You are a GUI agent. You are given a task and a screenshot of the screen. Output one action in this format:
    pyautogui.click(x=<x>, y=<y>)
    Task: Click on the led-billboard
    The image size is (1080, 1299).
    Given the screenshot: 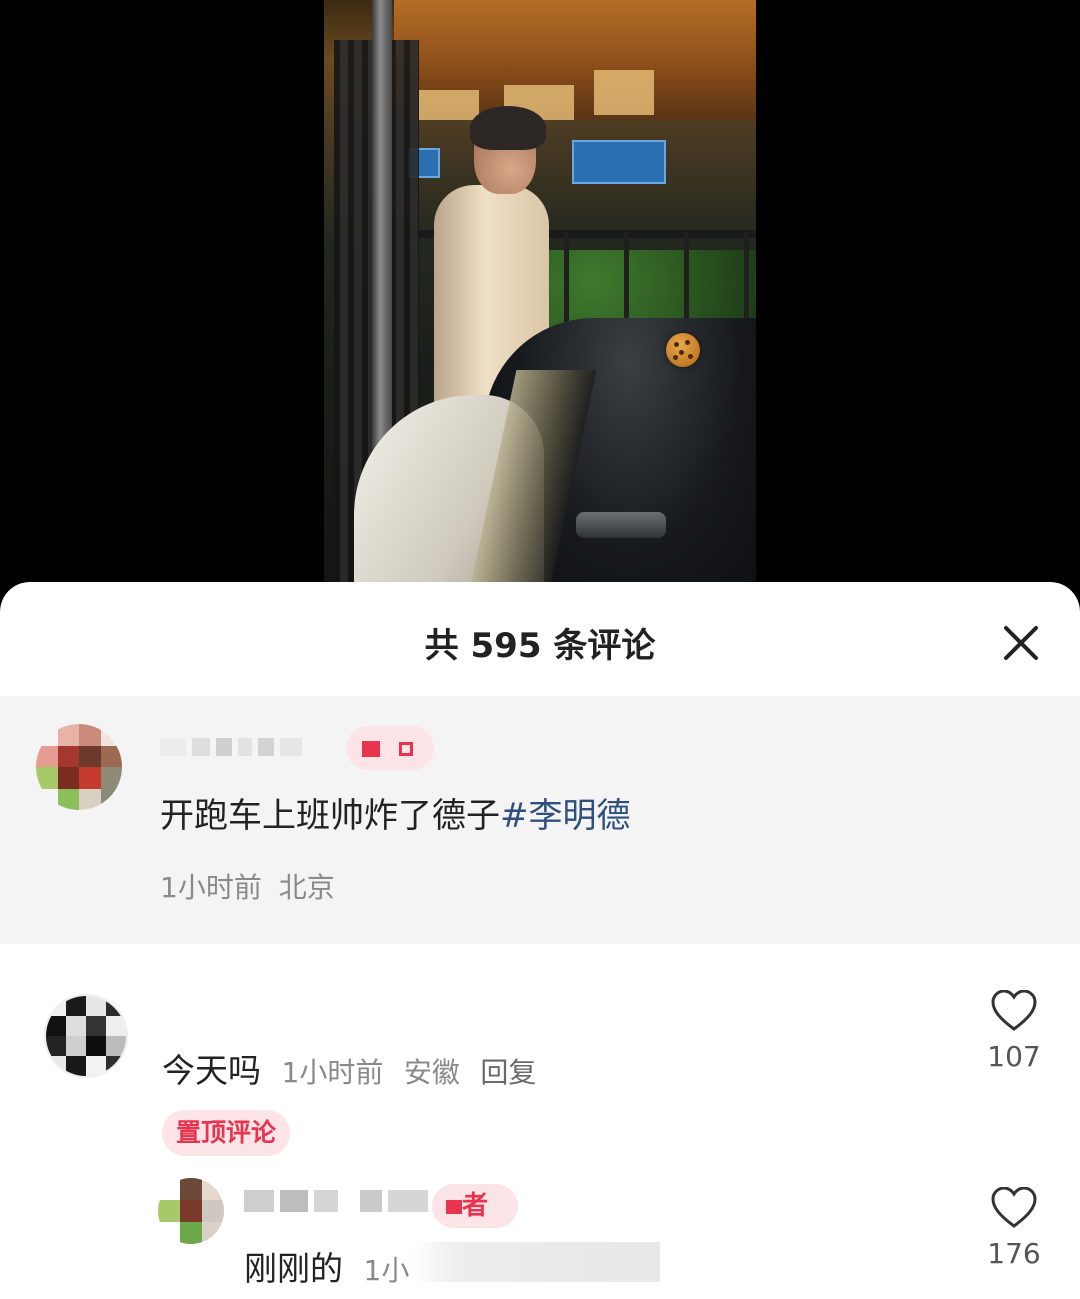 What is the action you would take?
    pyautogui.click(x=619, y=162)
    